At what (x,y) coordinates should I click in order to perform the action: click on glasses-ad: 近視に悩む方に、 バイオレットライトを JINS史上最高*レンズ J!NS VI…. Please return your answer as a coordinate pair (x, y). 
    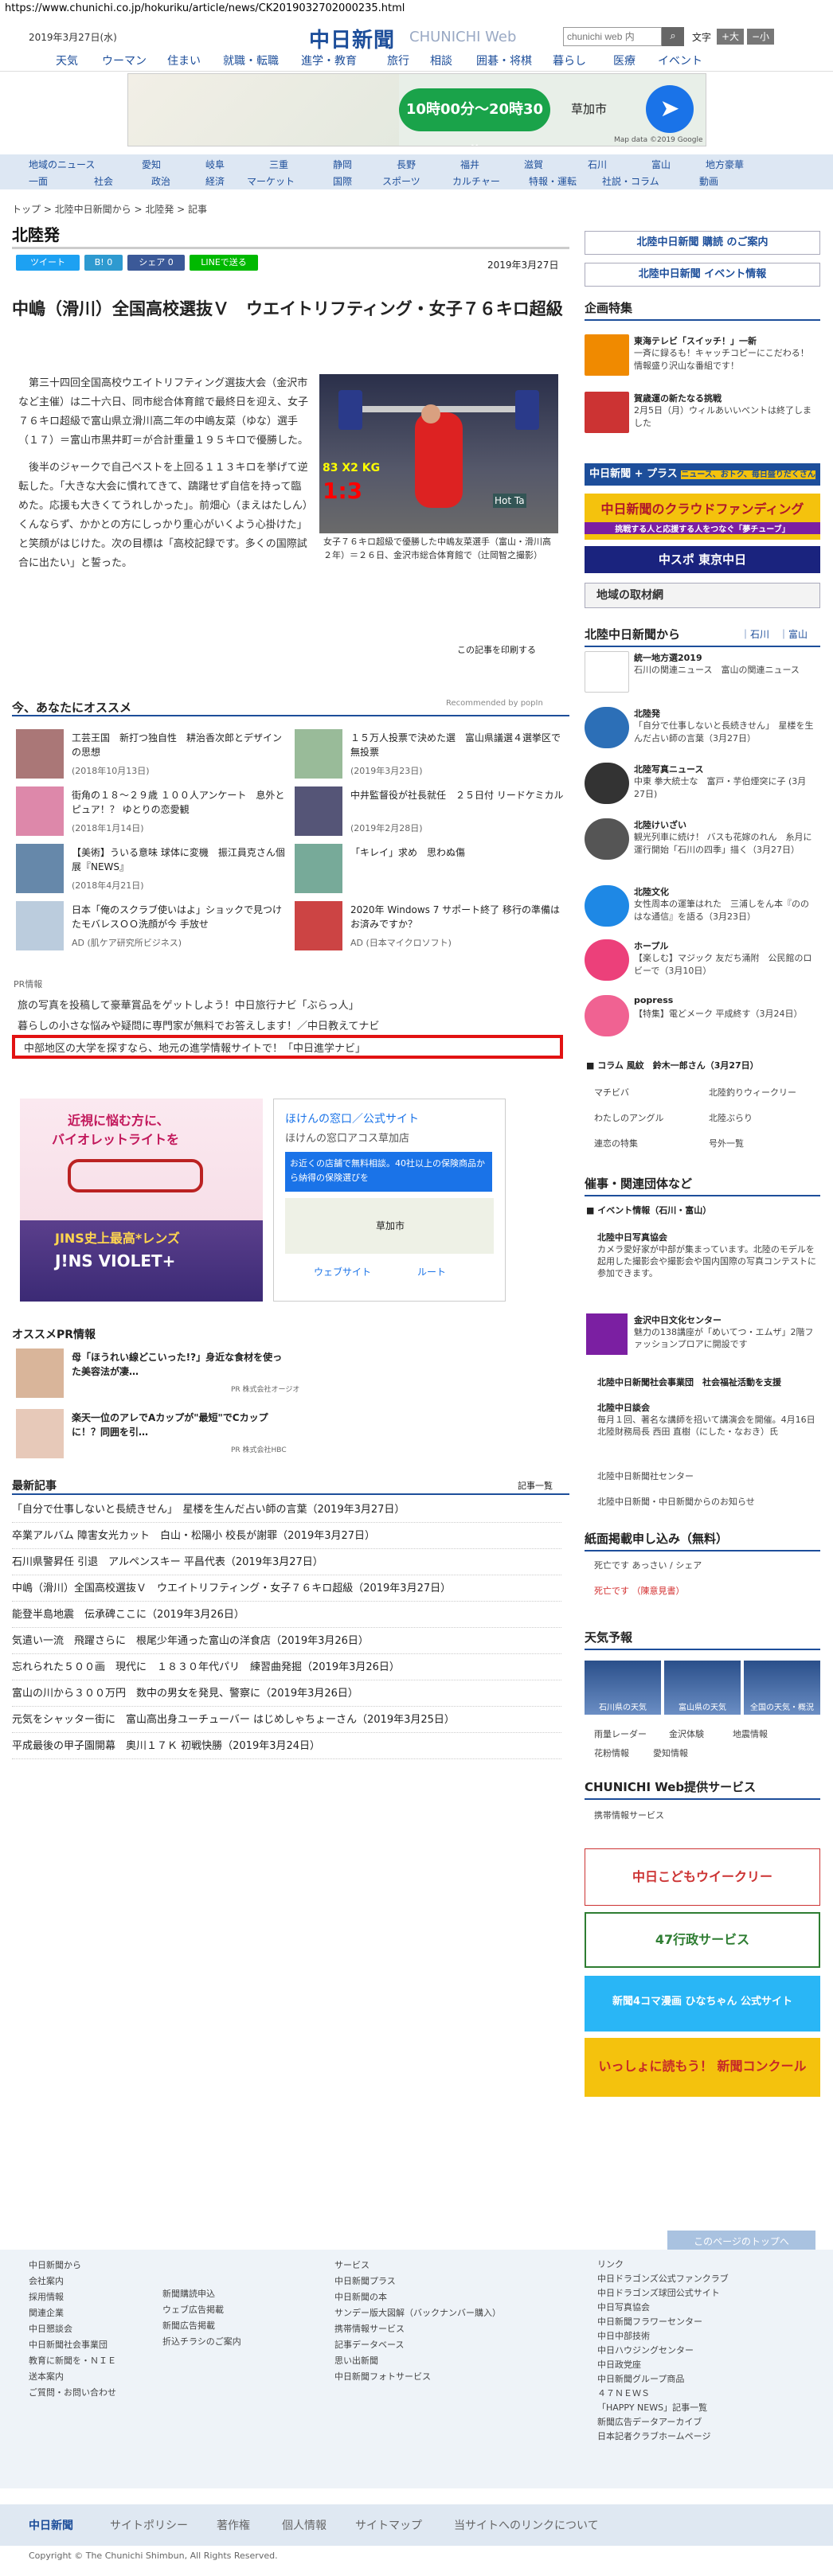
    Looking at the image, I should click on (142, 1200).